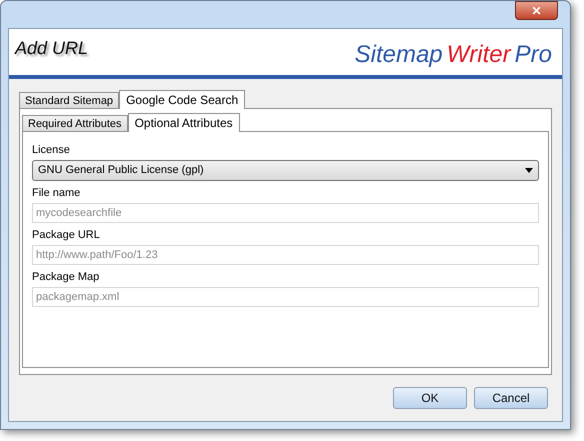 The height and width of the screenshot is (441, 584). Describe the element at coordinates (184, 122) in the screenshot. I see `tab: Optional Attributes` at that location.